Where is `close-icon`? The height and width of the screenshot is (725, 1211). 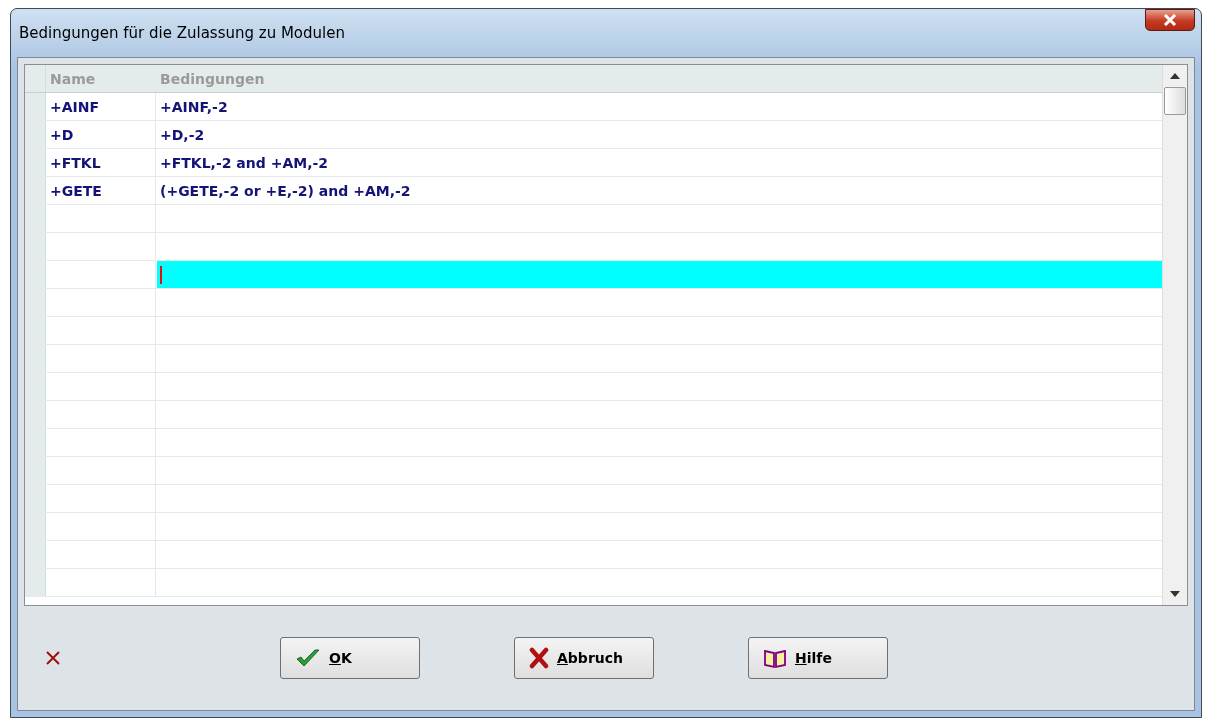
close-icon is located at coordinates (1170, 20).